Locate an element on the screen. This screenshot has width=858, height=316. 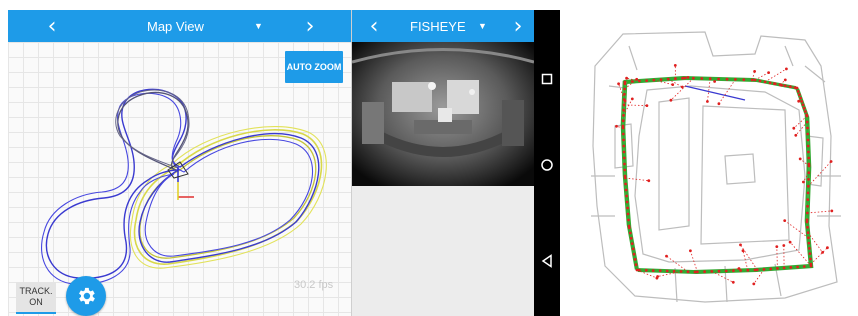
chevron-right-icon: › is located at coordinates (310, 26).